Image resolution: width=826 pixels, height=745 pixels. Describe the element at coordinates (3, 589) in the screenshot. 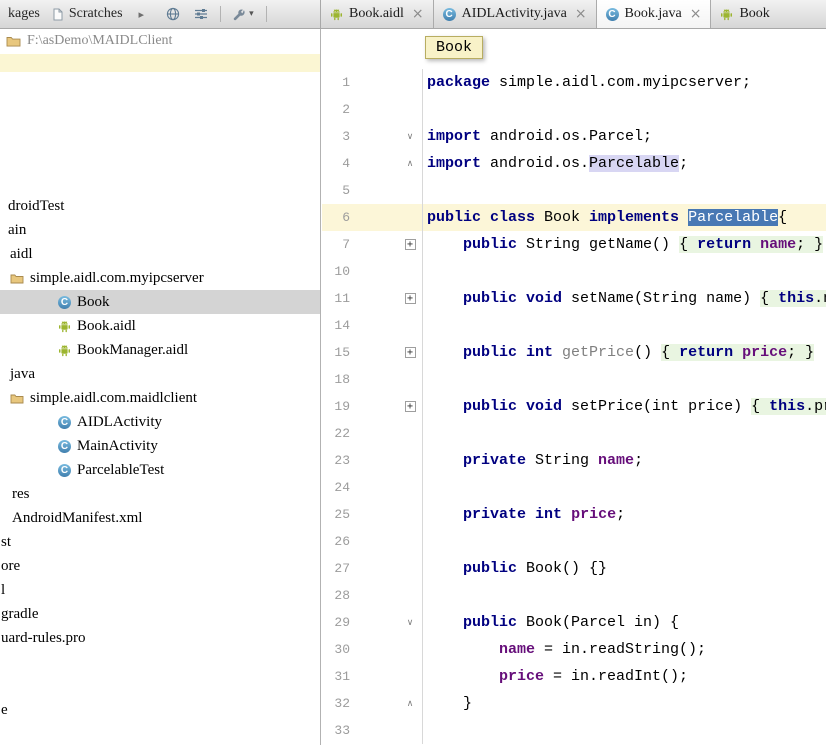

I see `tree-item-label: l` at that location.